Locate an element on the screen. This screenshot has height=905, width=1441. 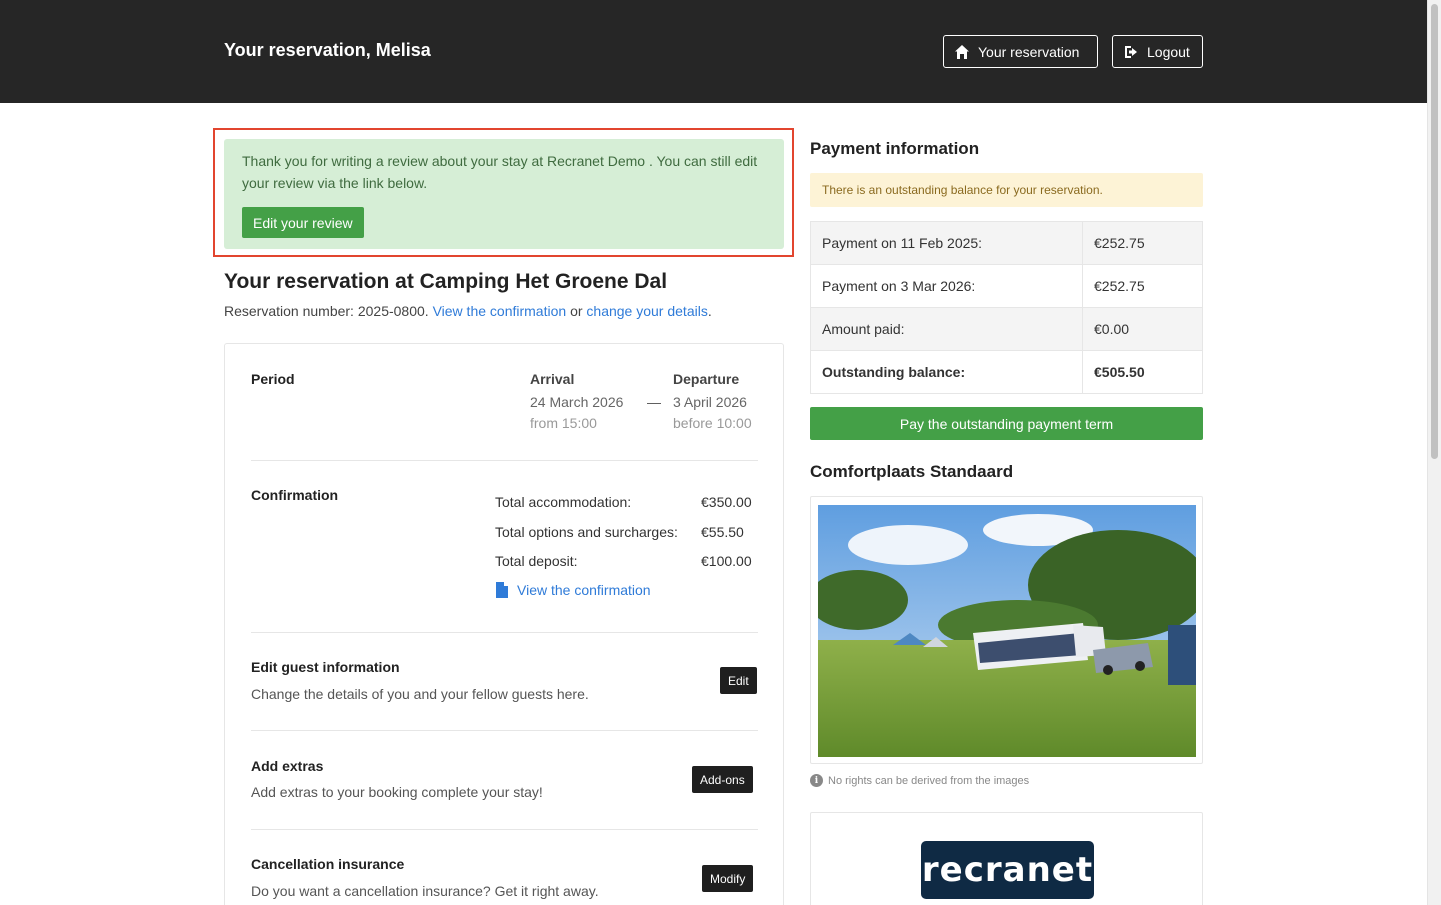
total-deposit-label: Total deposit: is located at coordinates (536, 561).